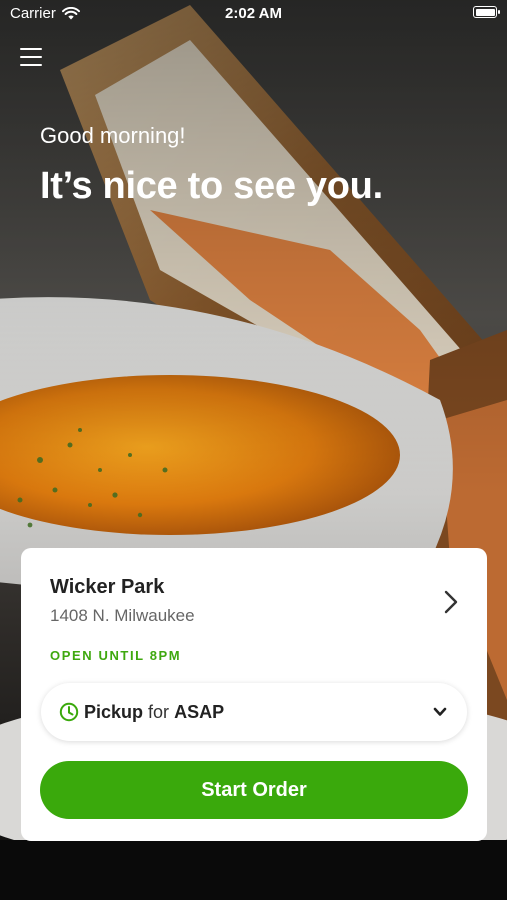  I want to click on welcome-headline: It’s nice to see you., so click(211, 186).